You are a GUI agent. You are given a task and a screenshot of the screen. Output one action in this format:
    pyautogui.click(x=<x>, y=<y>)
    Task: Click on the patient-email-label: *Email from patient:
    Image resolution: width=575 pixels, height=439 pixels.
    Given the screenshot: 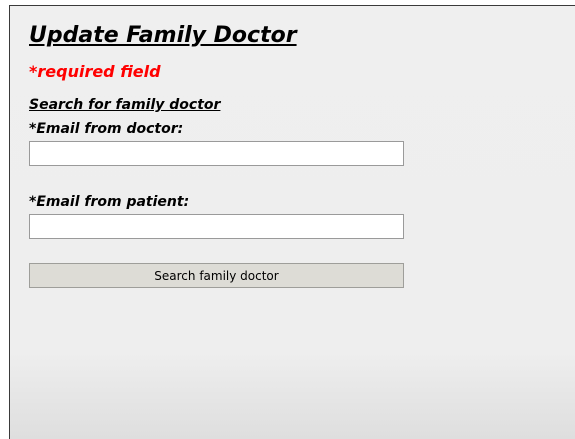 What is the action you would take?
    pyautogui.click(x=109, y=202)
    